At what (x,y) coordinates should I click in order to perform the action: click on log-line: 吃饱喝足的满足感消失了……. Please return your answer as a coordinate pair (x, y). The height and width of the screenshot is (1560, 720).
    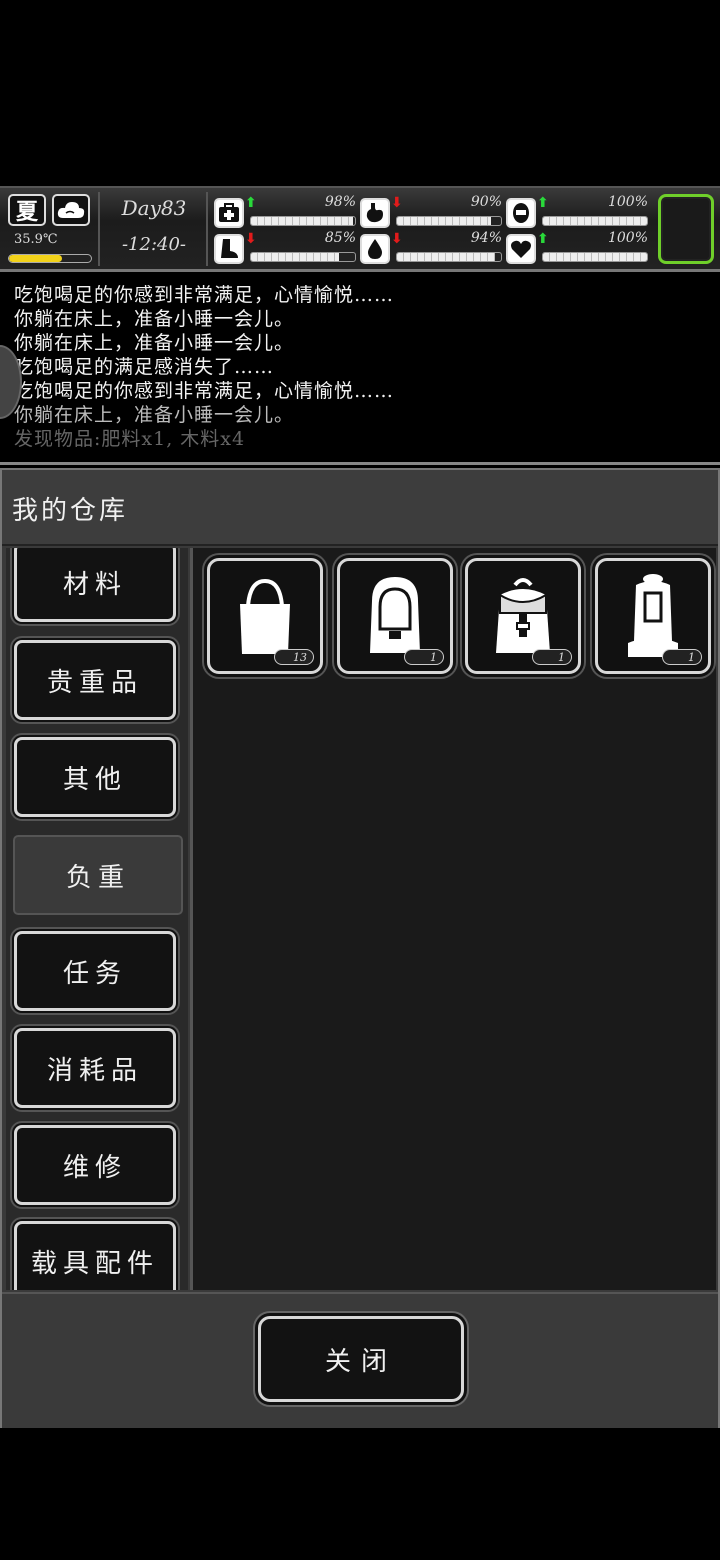
    Looking at the image, I should click on (144, 367).